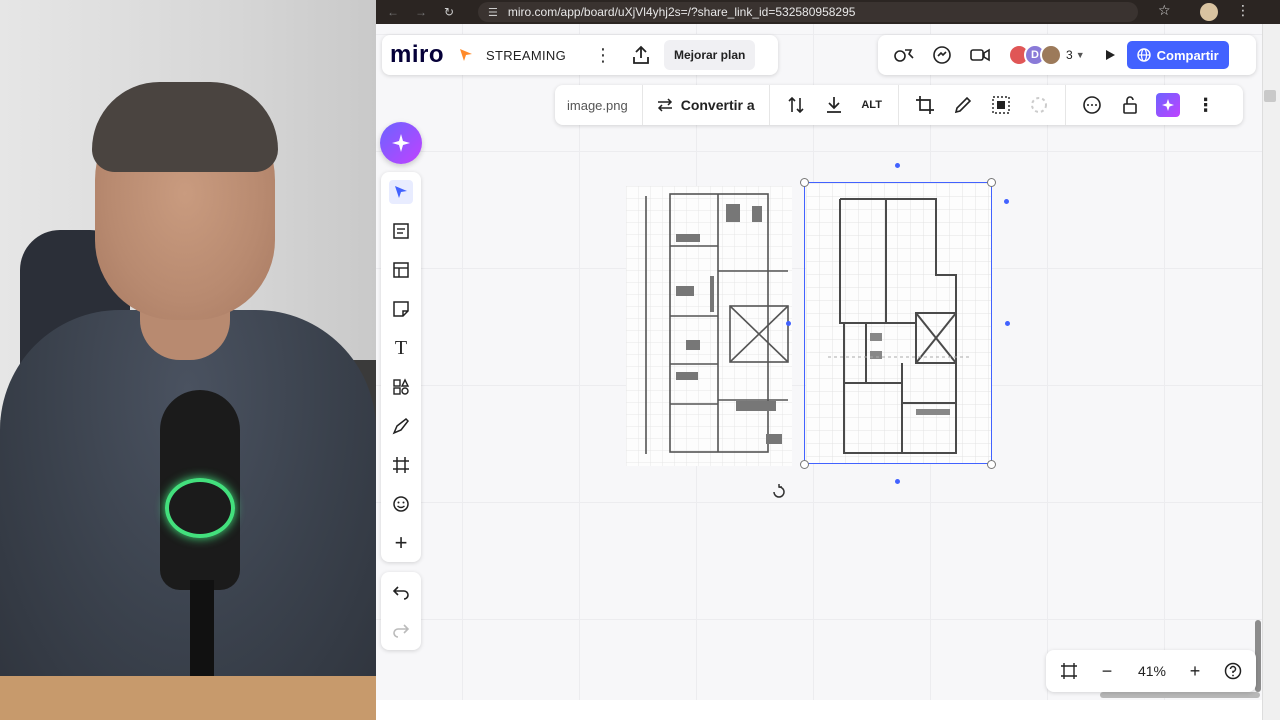 The height and width of the screenshot is (720, 1280). What do you see at coordinates (980, 55) in the screenshot?
I see `video-call-icon` at bounding box center [980, 55].